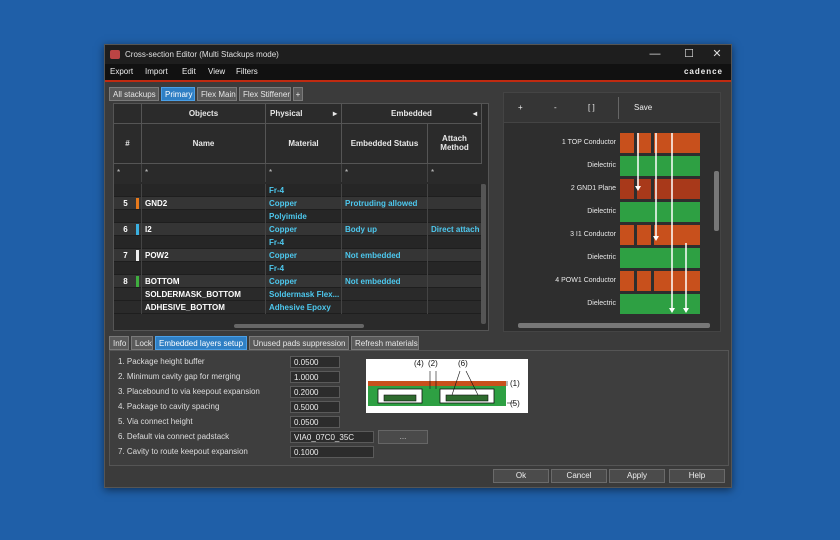 The height and width of the screenshot is (540, 840). Describe the element at coordinates (217, 94) in the screenshot. I see `tab-flex-main: Flex Main` at that location.